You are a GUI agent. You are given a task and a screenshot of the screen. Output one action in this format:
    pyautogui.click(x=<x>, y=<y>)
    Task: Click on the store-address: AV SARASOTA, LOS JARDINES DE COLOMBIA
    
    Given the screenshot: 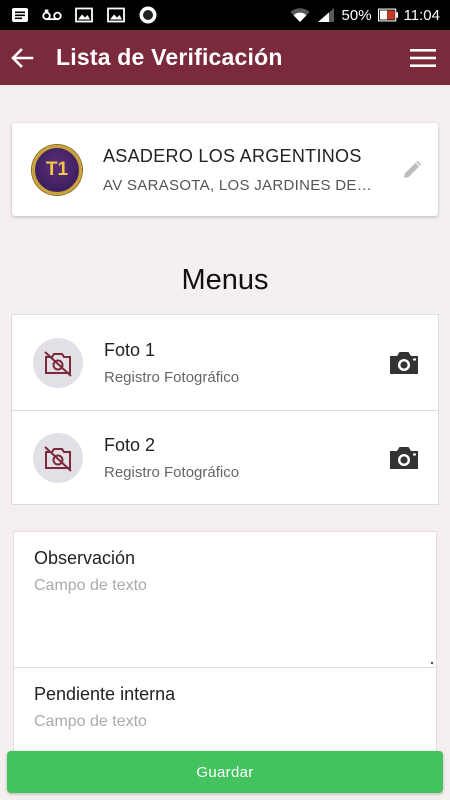 What is the action you would take?
    pyautogui.click(x=238, y=185)
    